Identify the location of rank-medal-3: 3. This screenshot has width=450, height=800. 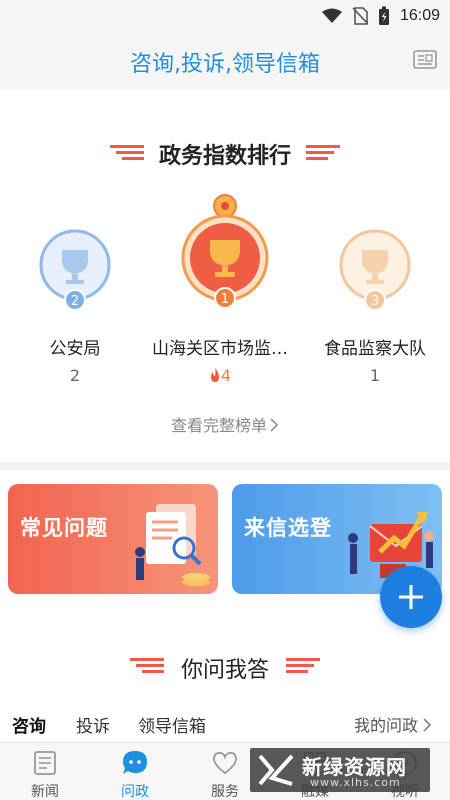
(375, 272).